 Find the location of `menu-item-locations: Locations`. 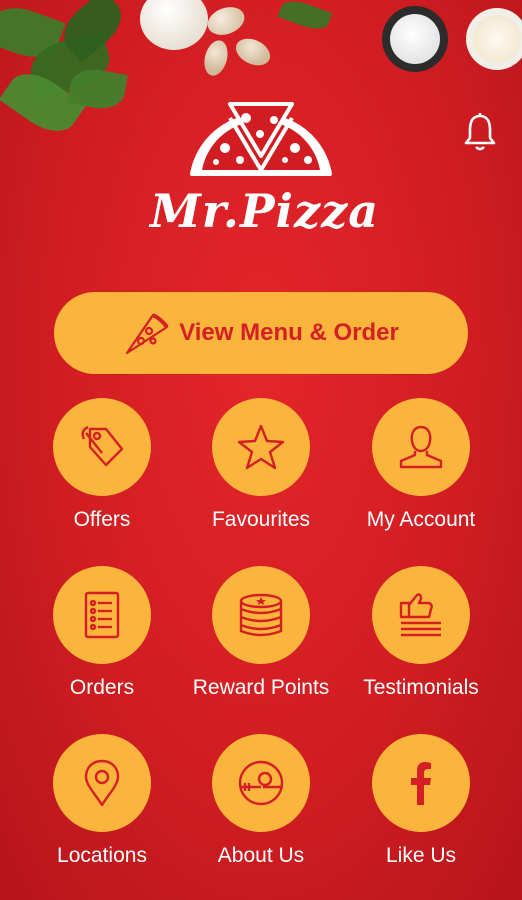

menu-item-locations: Locations is located at coordinates (102, 801).